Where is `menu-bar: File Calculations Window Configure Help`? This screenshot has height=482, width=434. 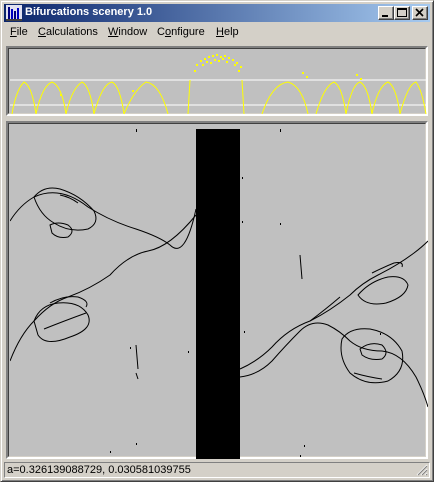 menu-bar: File Calculations Window Configure Help is located at coordinates (217, 32).